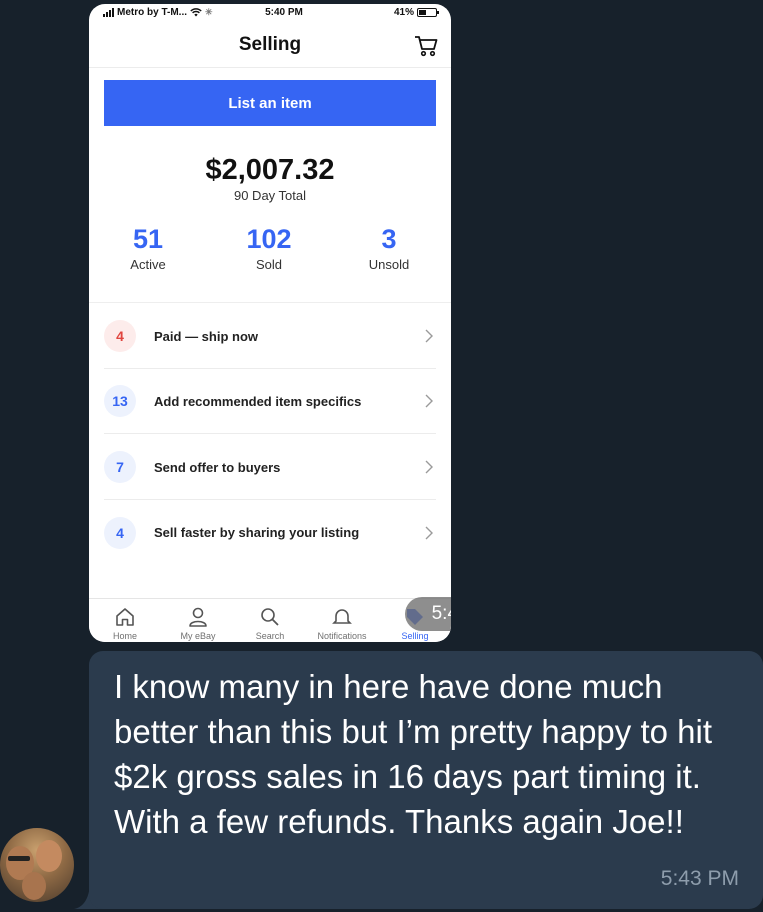  What do you see at coordinates (125, 617) in the screenshot?
I see `home-icon` at bounding box center [125, 617].